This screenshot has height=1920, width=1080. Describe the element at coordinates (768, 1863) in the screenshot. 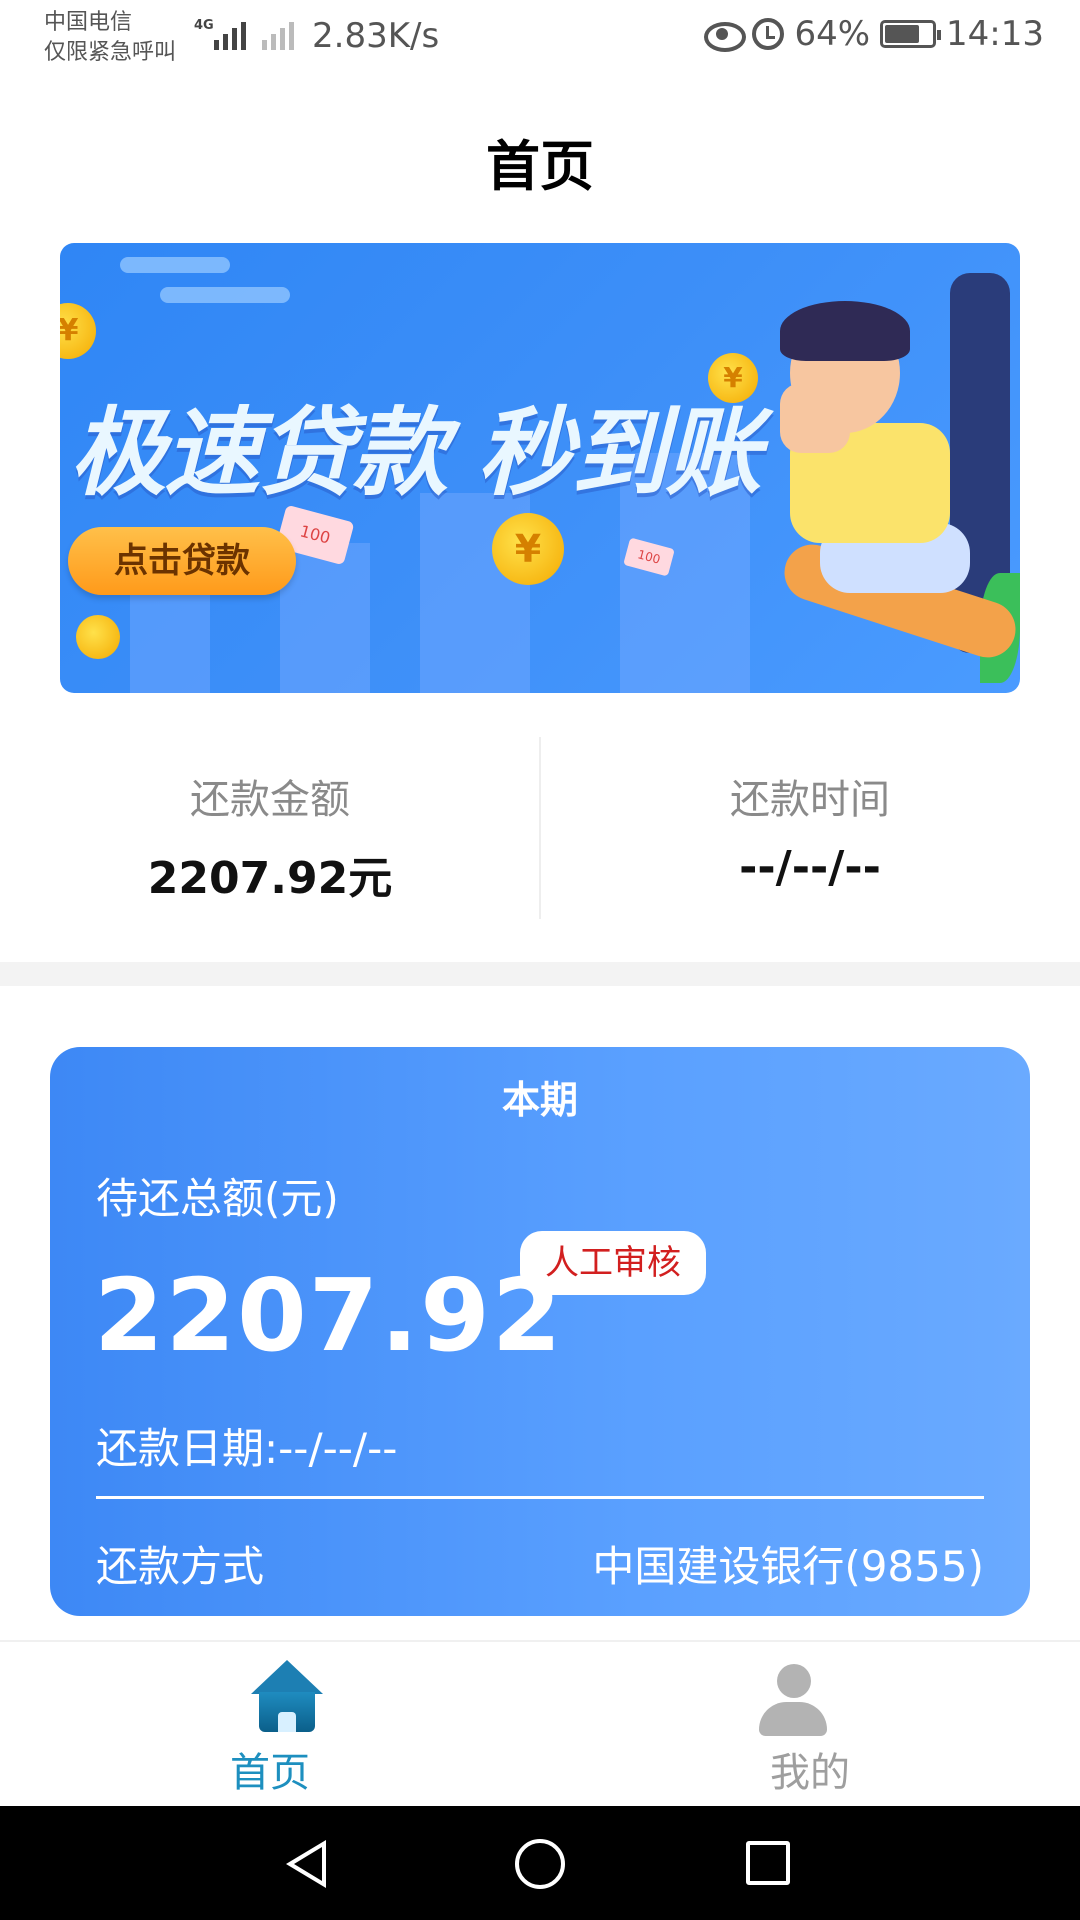

I see `recent-apps-icon` at that location.